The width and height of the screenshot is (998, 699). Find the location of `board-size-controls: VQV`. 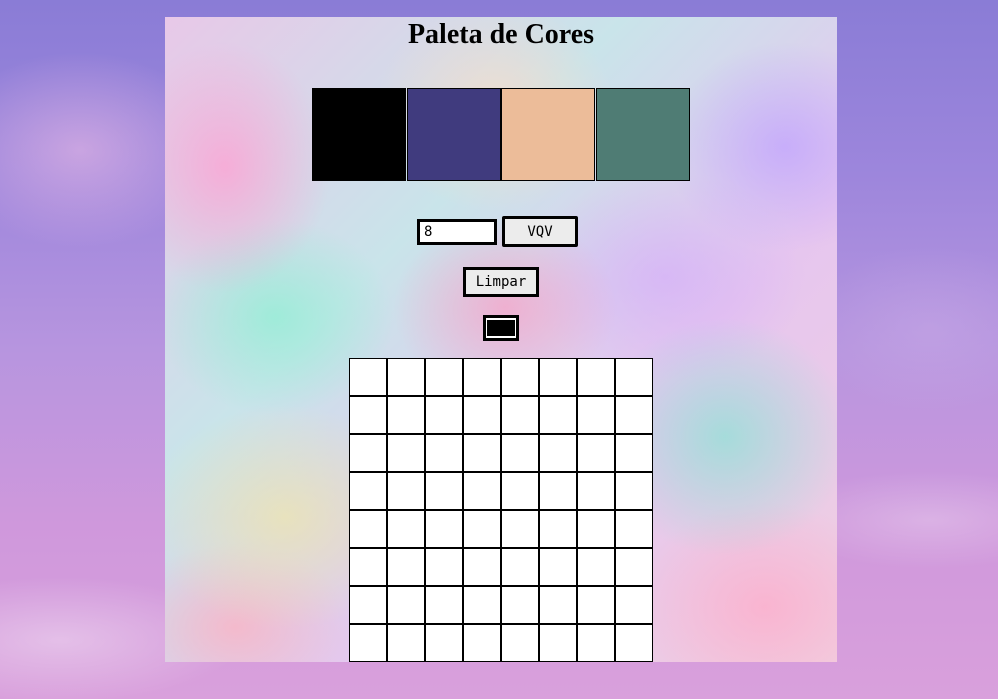

board-size-controls: VQV is located at coordinates (497, 231).